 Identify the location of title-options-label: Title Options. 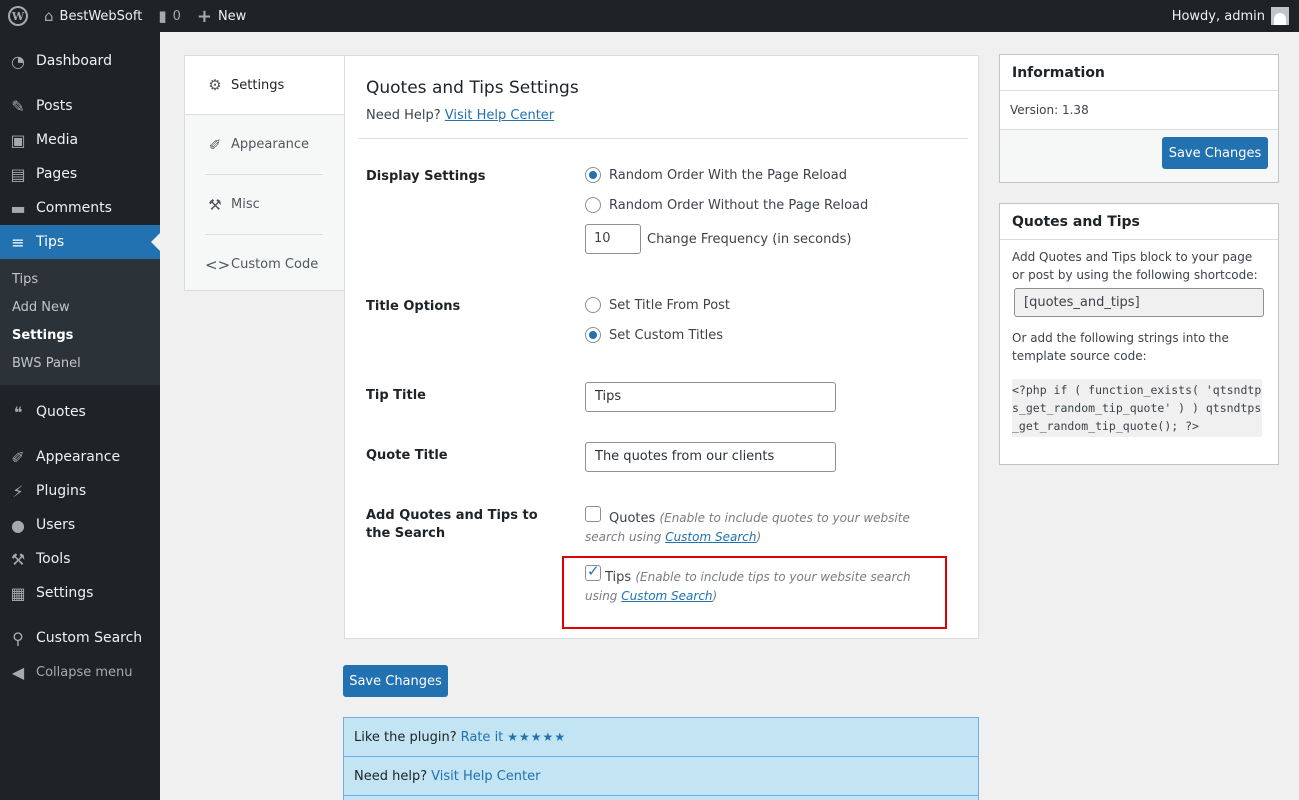
(413, 306).